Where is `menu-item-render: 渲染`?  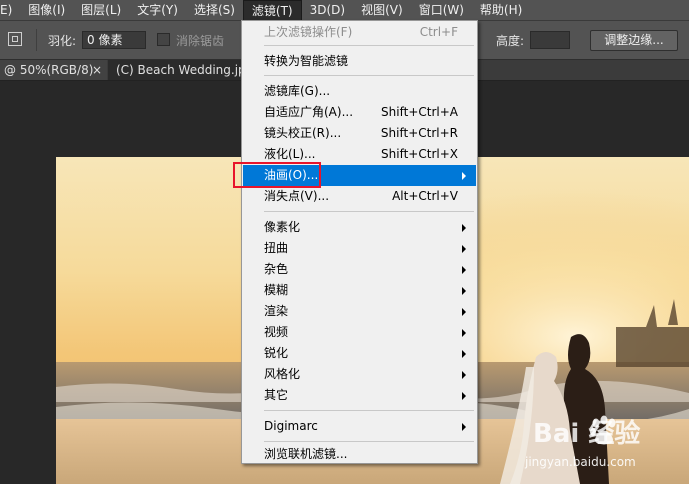 menu-item-render: 渲染 is located at coordinates (359, 311).